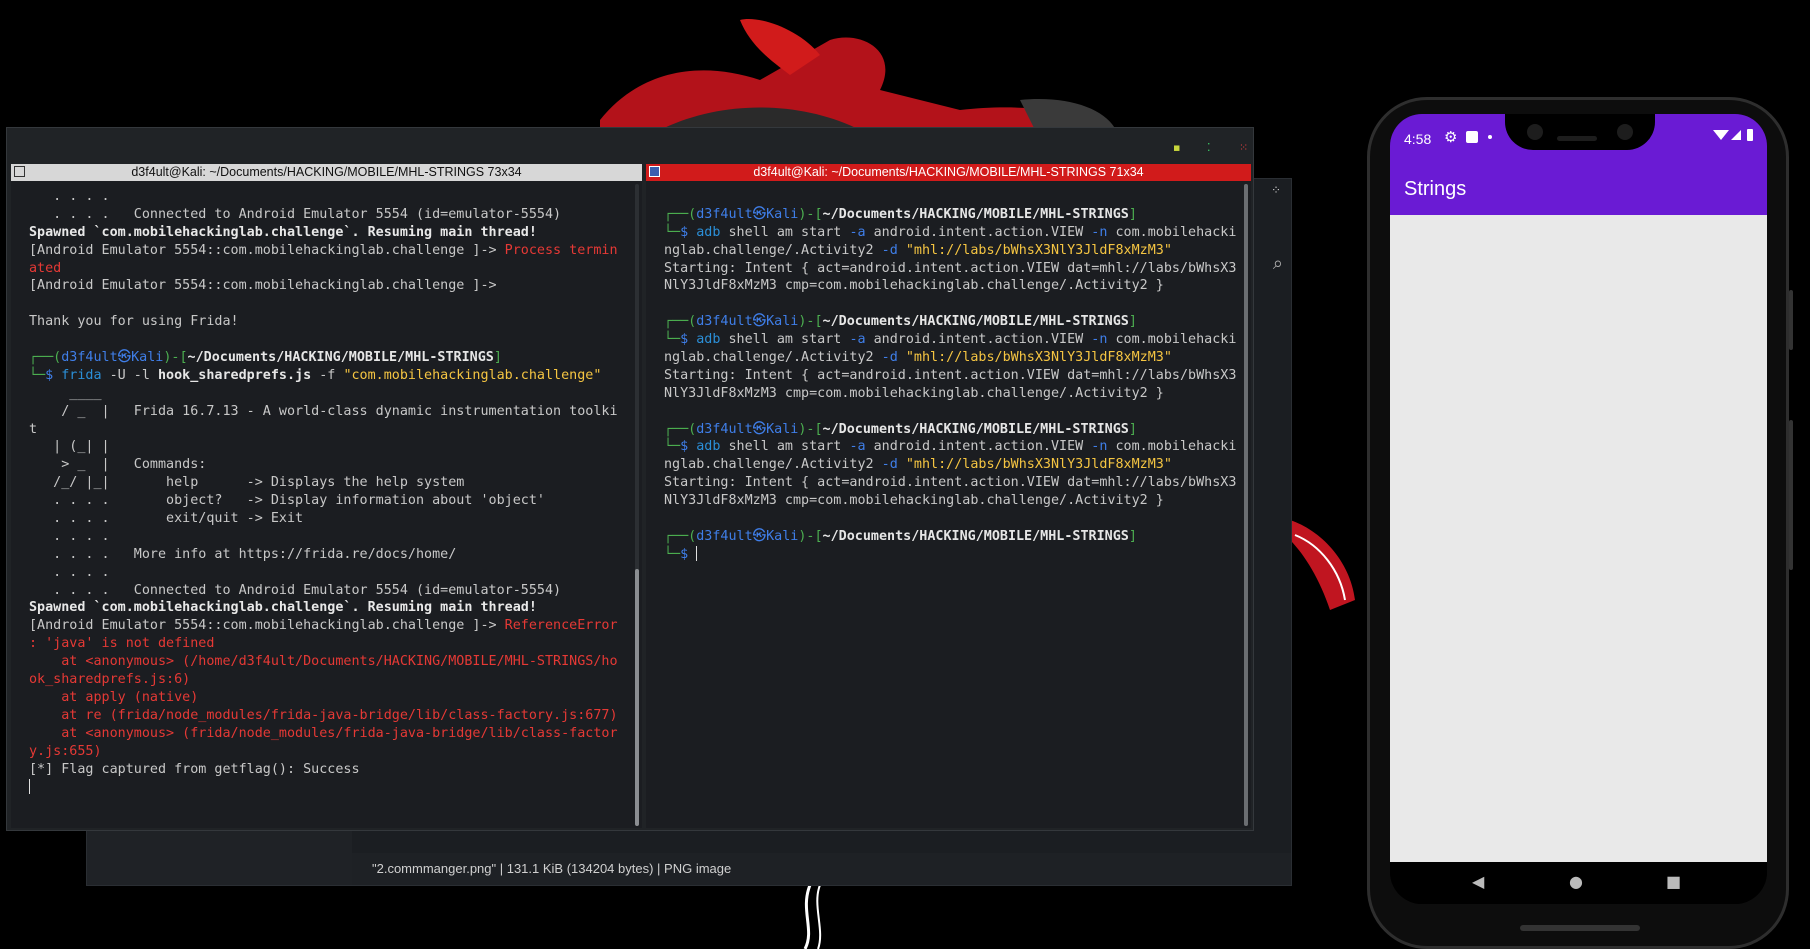 The height and width of the screenshot is (949, 1810). I want to click on home-button: ●, so click(1576, 881).